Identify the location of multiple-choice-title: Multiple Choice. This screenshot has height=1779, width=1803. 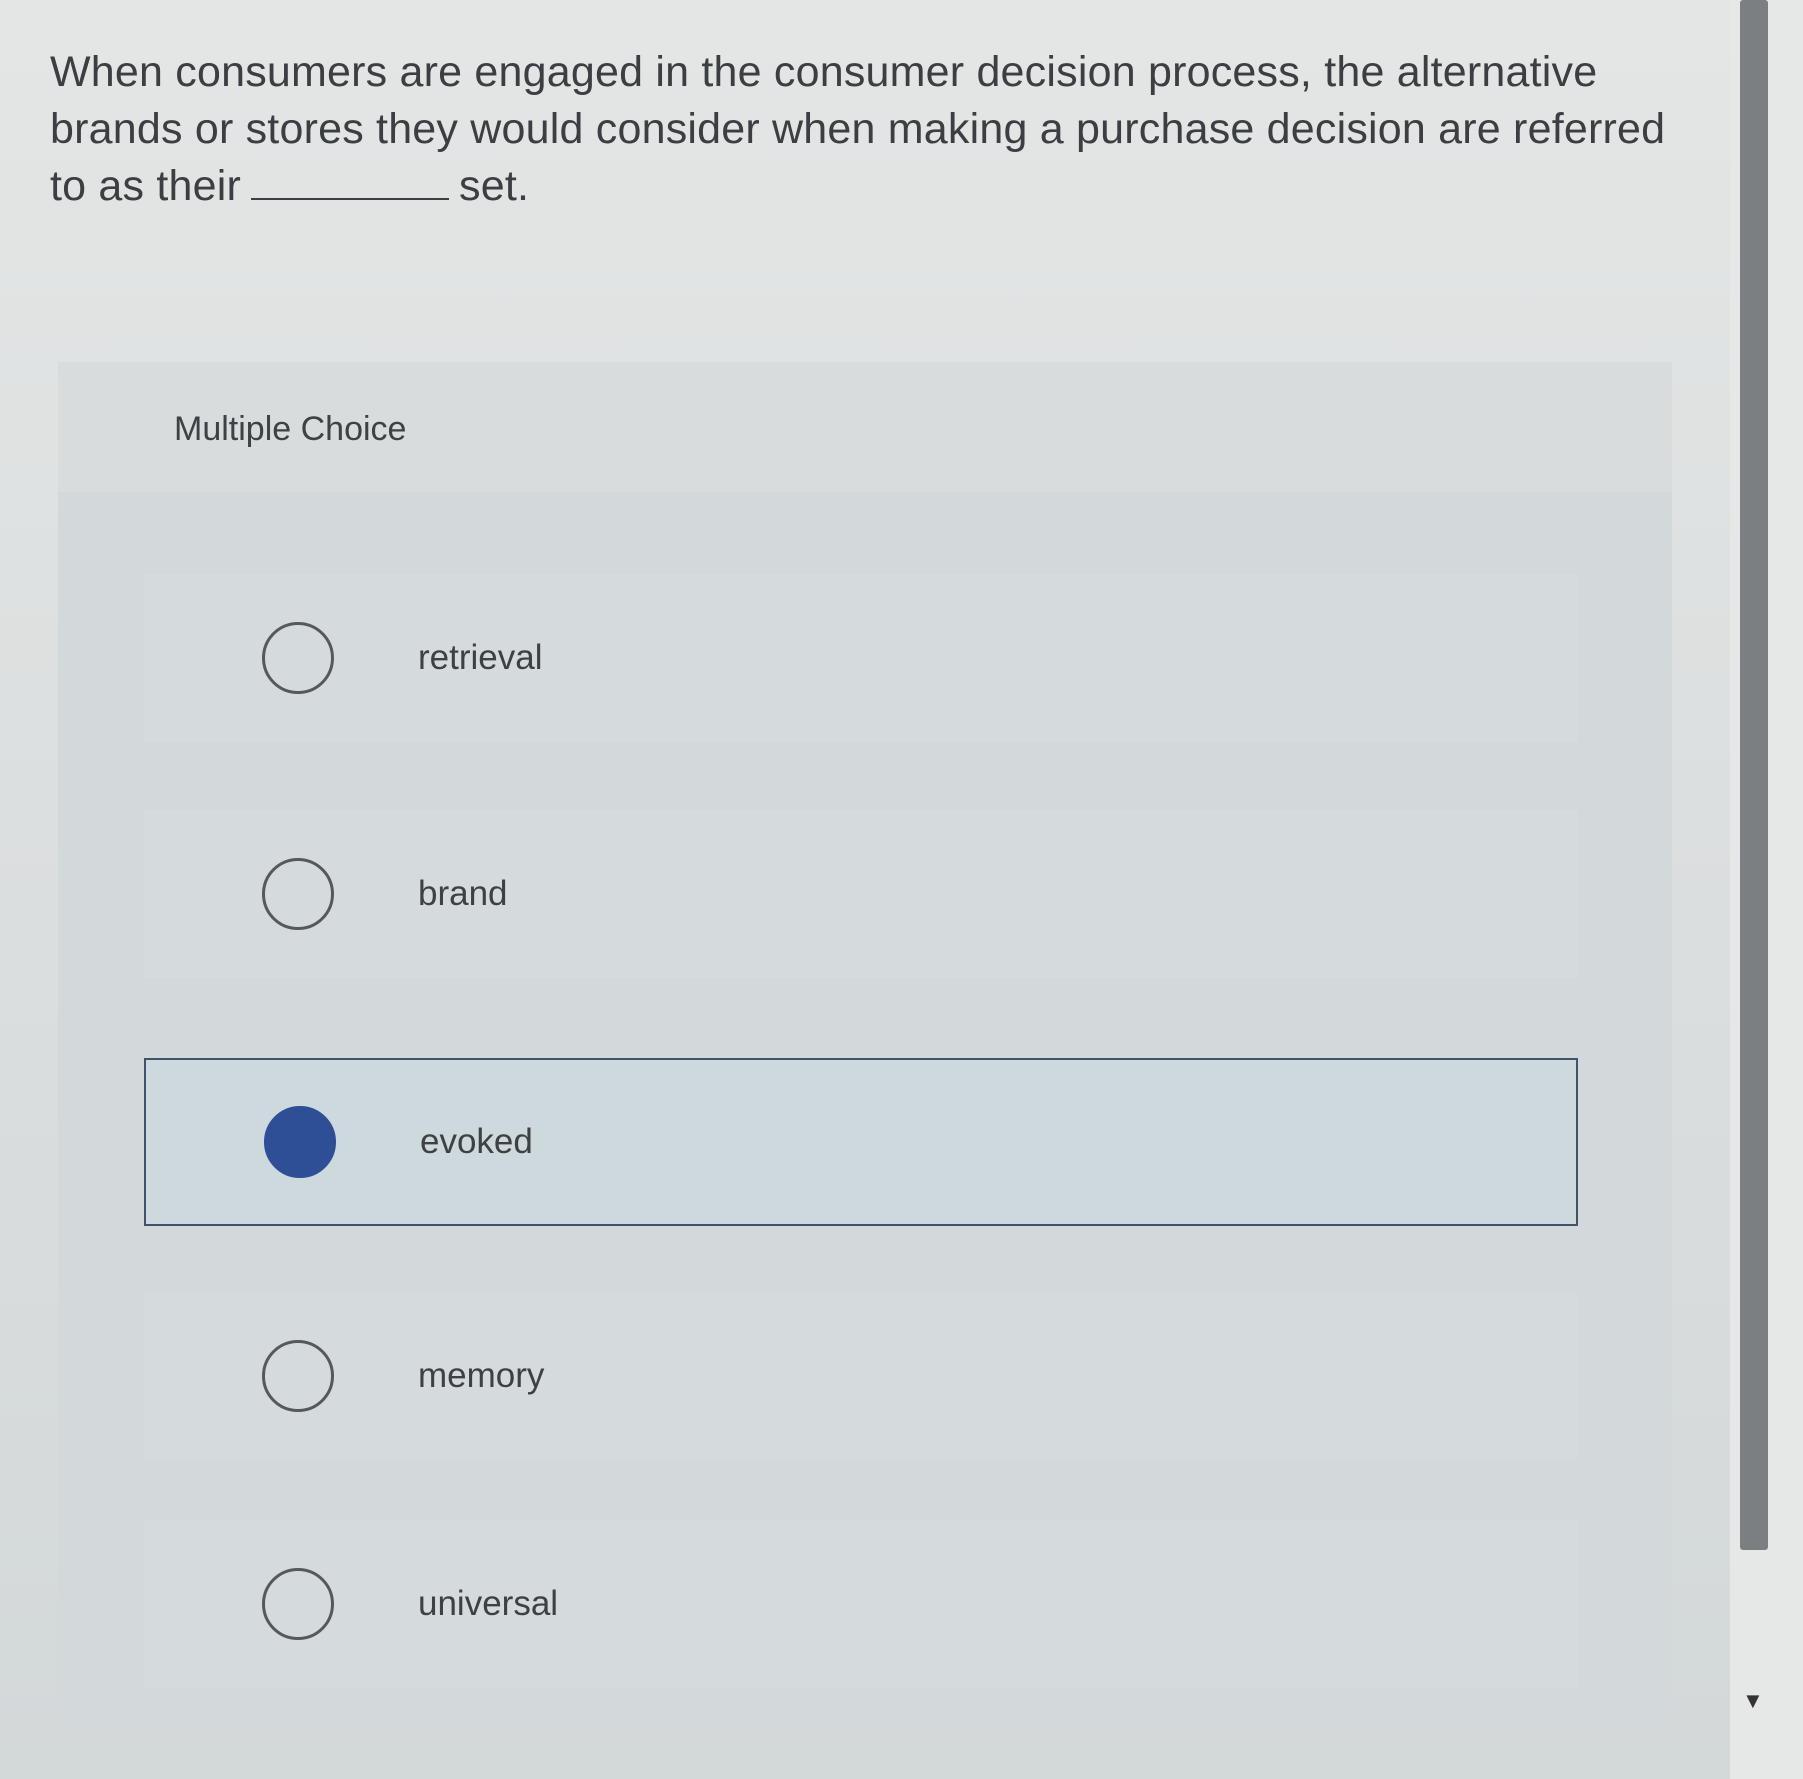
(290, 429).